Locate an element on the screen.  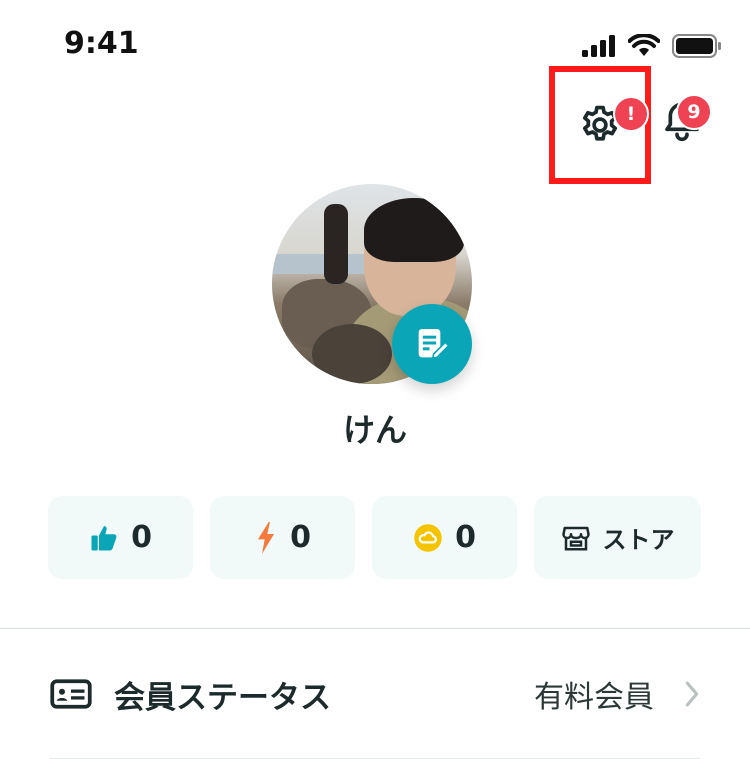
section-divider is located at coordinates (375, 628).